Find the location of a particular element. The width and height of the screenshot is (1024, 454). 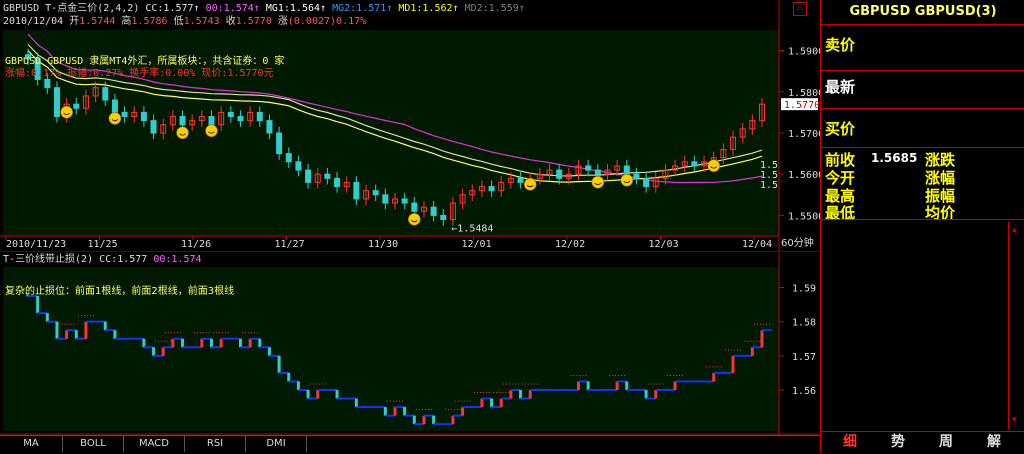

period-label: 60分钟 is located at coordinates (797, 244).